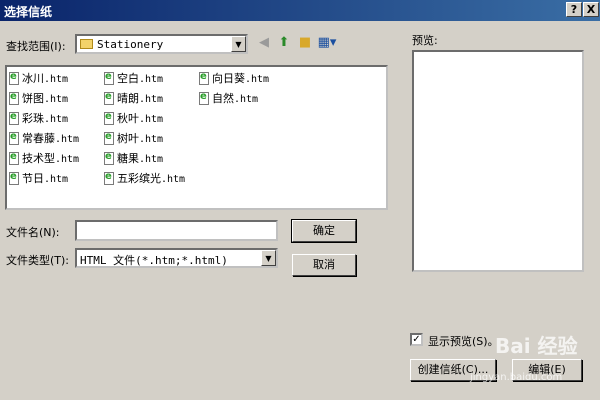  What do you see at coordinates (36, 46) in the screenshot?
I see `lookin-label: 查找范围(I):` at bounding box center [36, 46].